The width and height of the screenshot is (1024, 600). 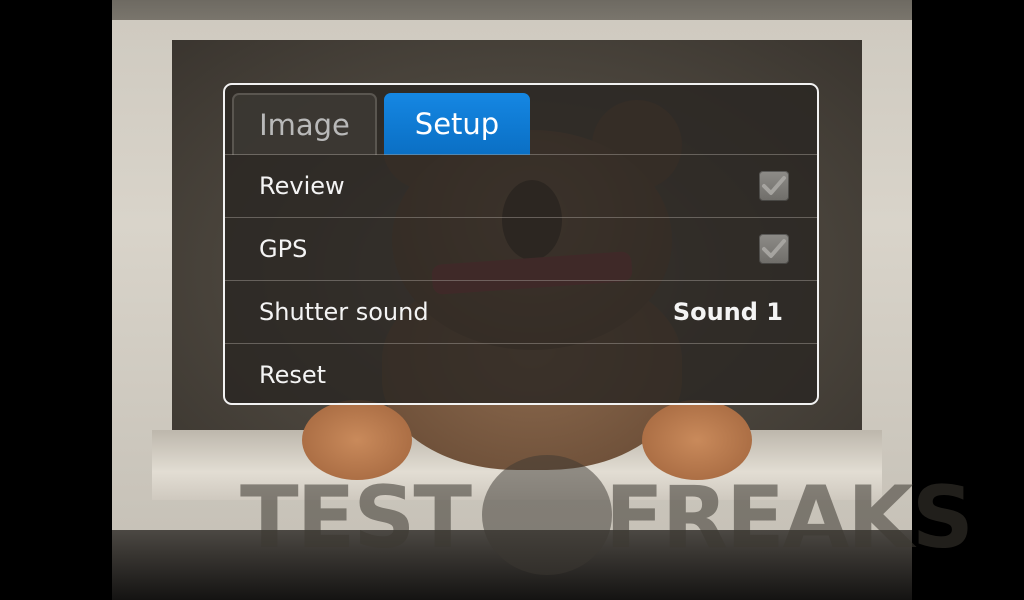 I want to click on tab-image: Image, so click(x=304, y=124).